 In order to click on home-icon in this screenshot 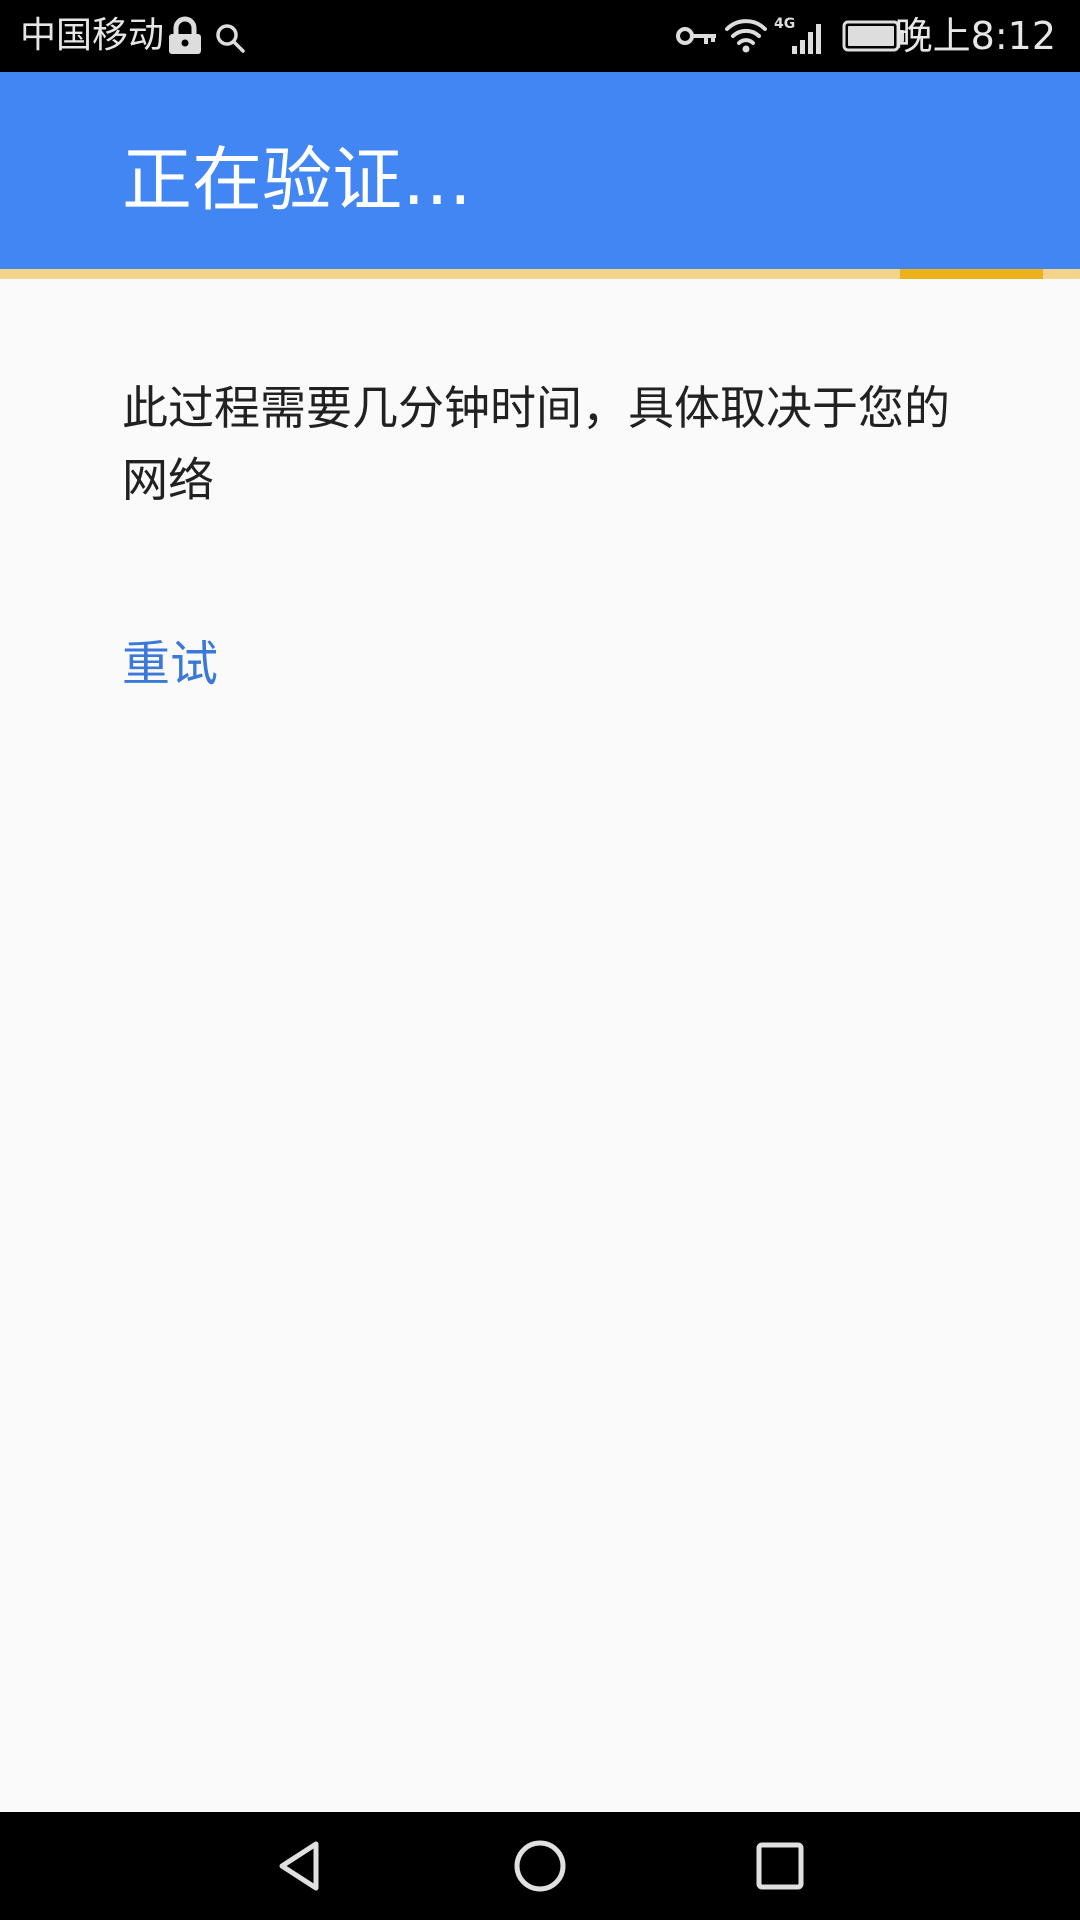, I will do `click(540, 1866)`.